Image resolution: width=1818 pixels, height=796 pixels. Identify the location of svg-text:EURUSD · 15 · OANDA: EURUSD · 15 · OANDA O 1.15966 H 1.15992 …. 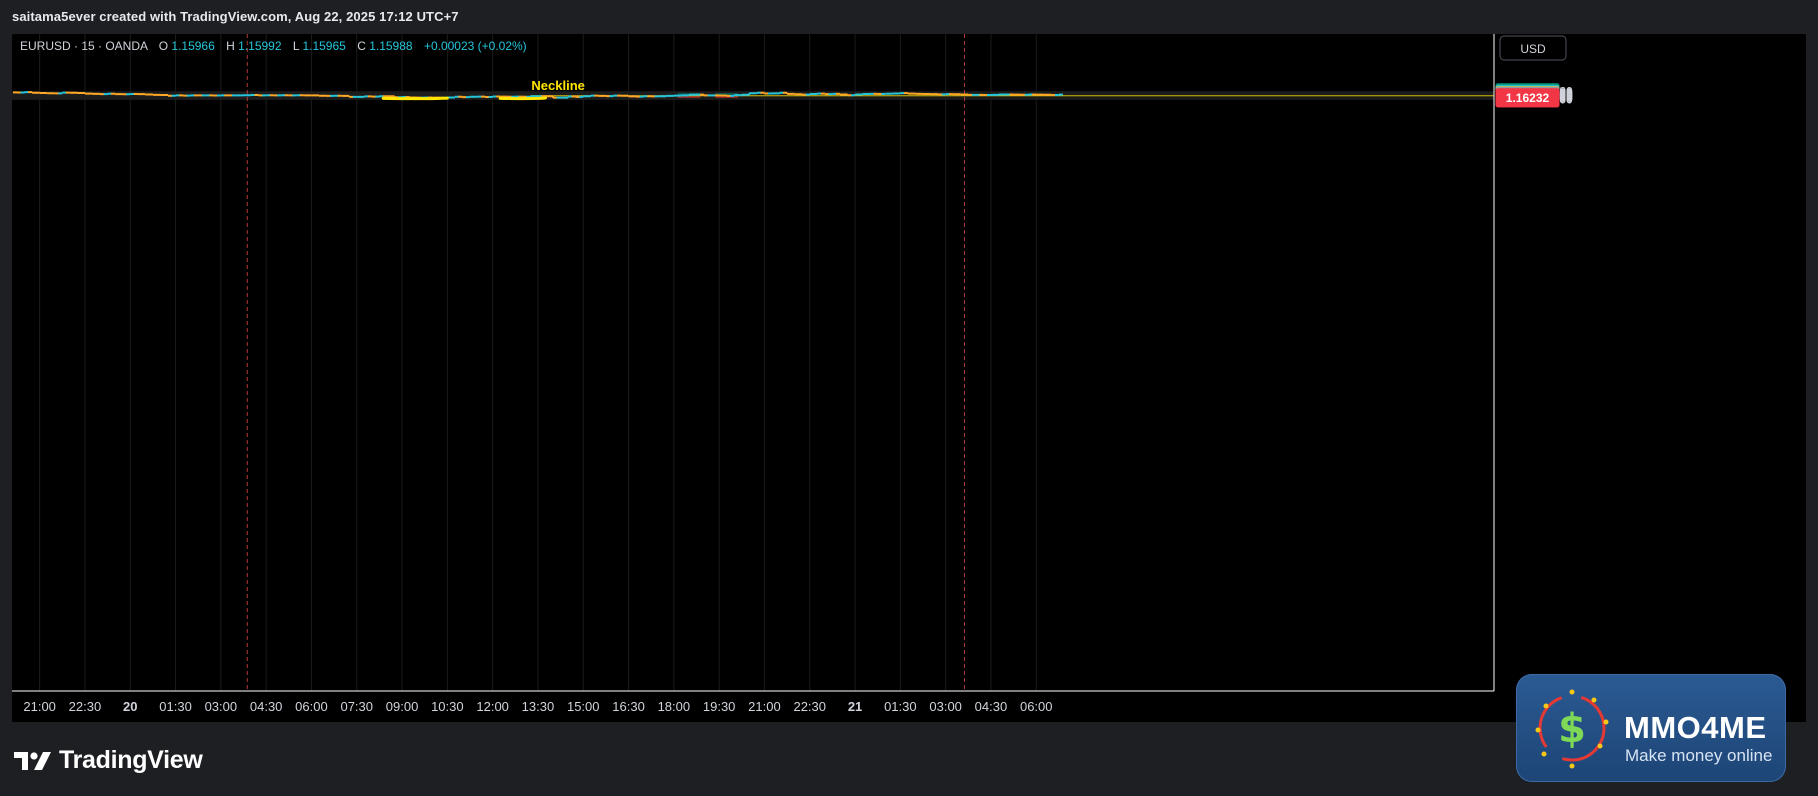
(273, 46).